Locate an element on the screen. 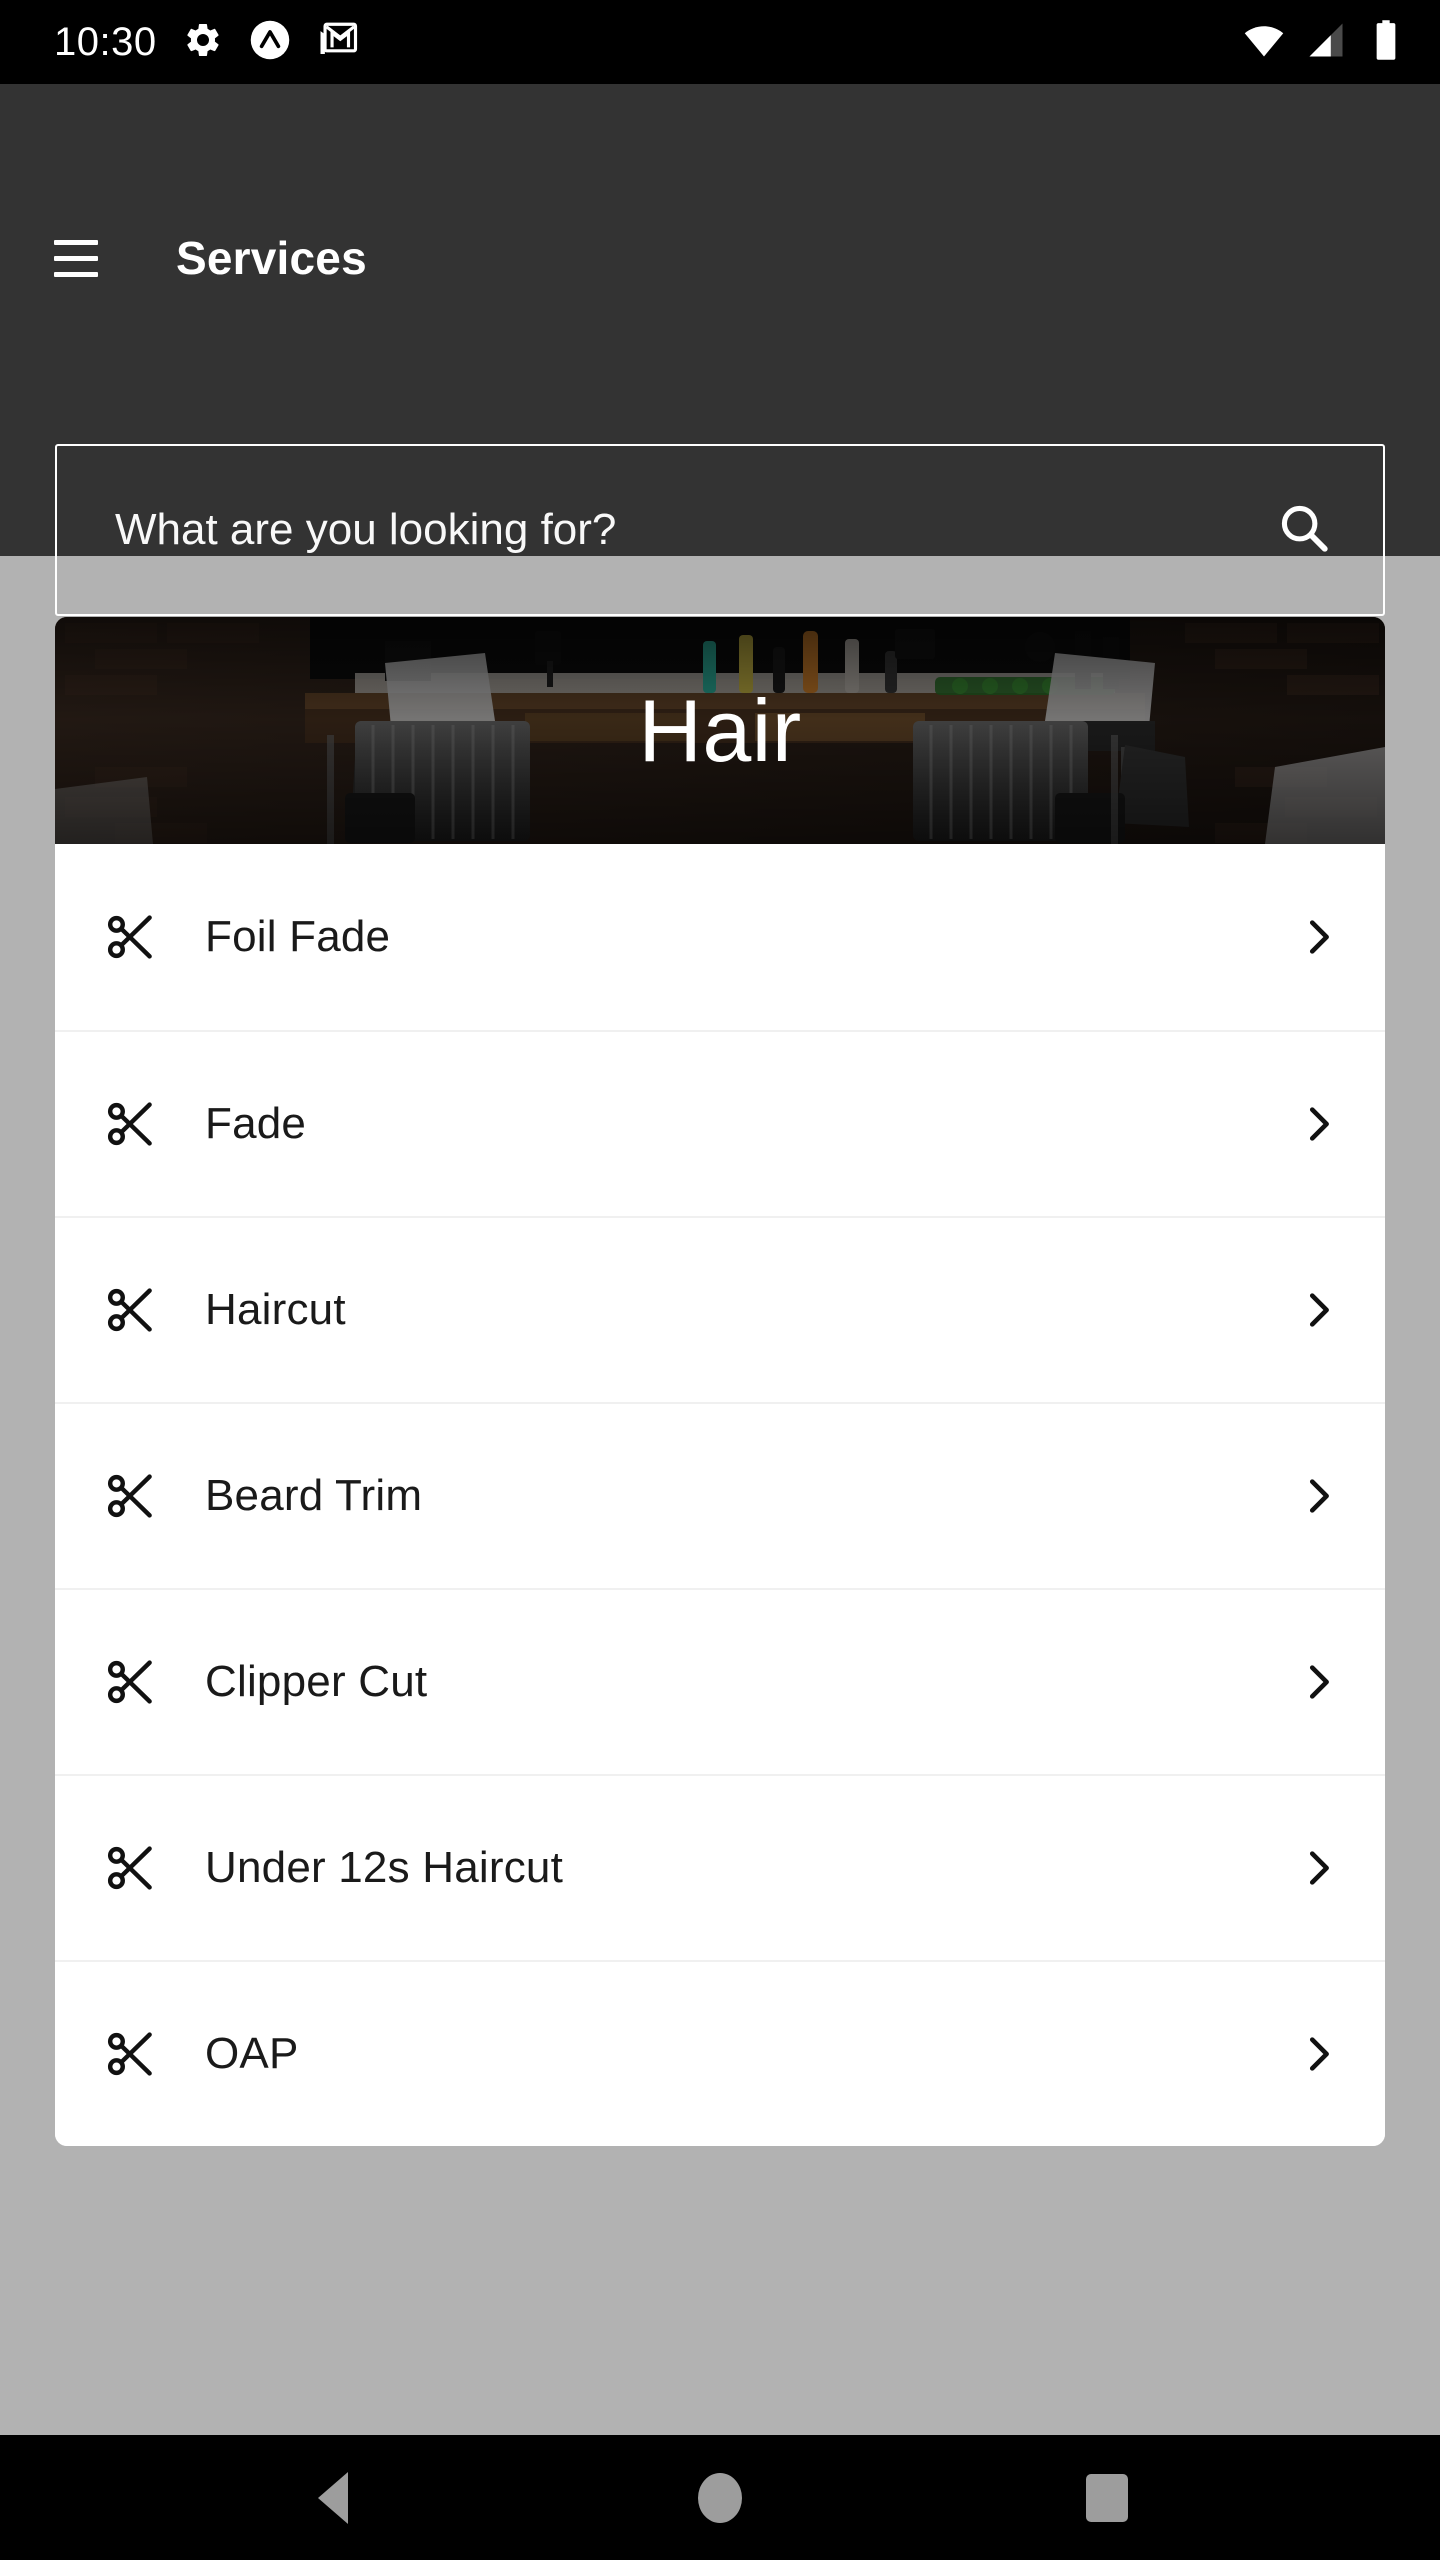 The image size is (1440, 2560). service-row-beard-trim: Beard Trim is located at coordinates (720, 1495).